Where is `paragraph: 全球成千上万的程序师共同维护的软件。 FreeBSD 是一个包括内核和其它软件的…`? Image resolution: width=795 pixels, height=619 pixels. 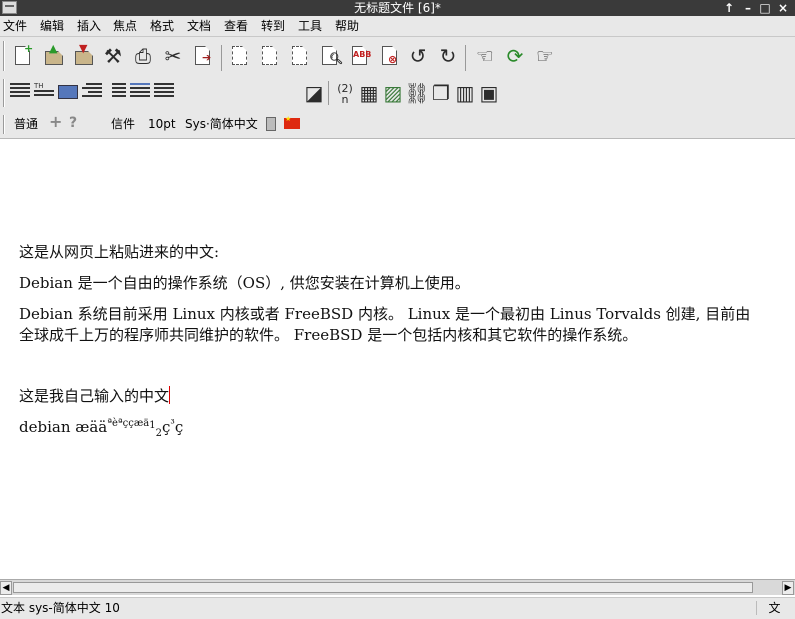 paragraph: 全球成千上万的程序师共同维护的软件。 FreeBSD 是一个包括内核和其它软件的… is located at coordinates (328, 334).